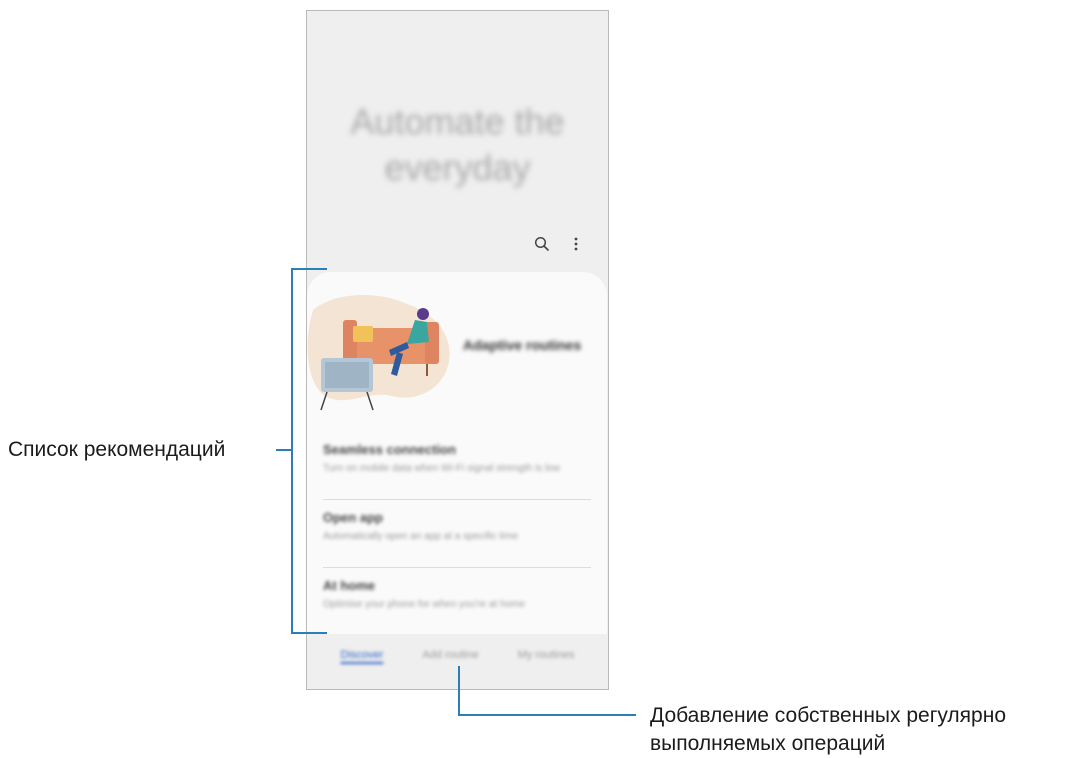 The height and width of the screenshot is (758, 1069). Describe the element at coordinates (283, 450) in the screenshot. I see `recommendations-leader` at that location.